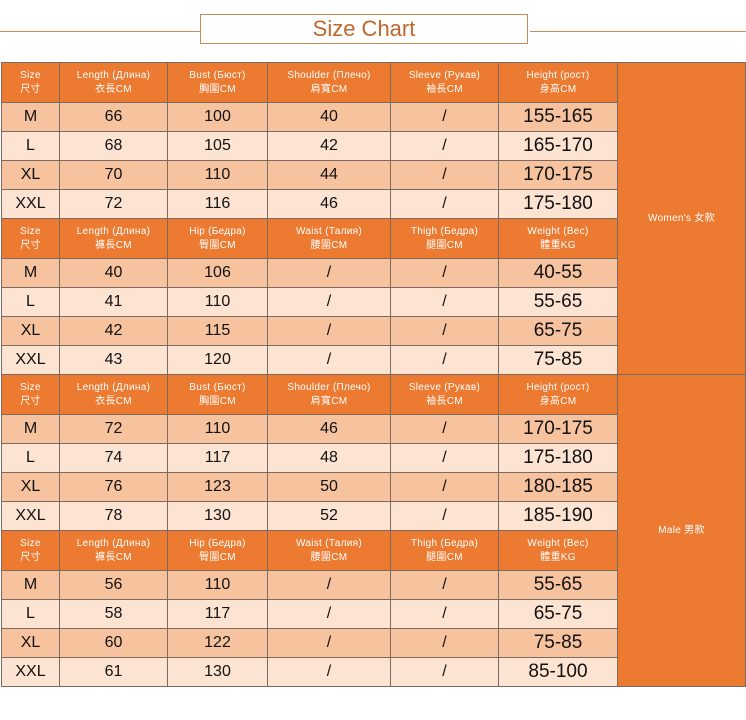 This screenshot has width=746, height=720. Describe the element at coordinates (113, 487) in the screenshot. I see `table-cell: 76` at that location.